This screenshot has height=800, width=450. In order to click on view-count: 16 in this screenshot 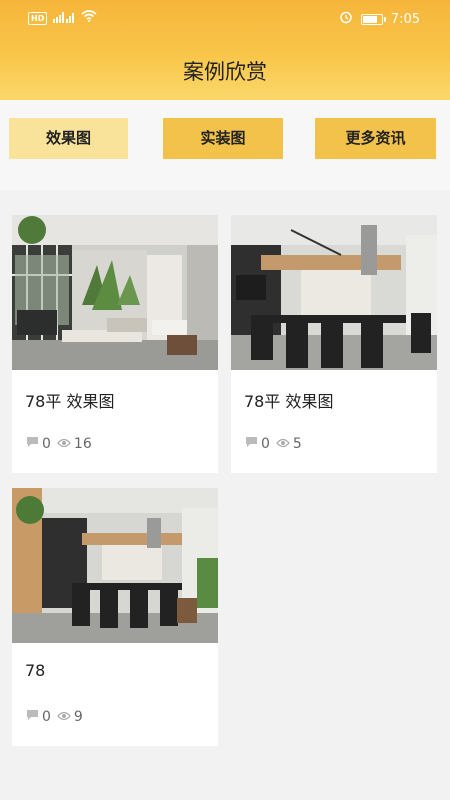, I will do `click(82, 444)`.